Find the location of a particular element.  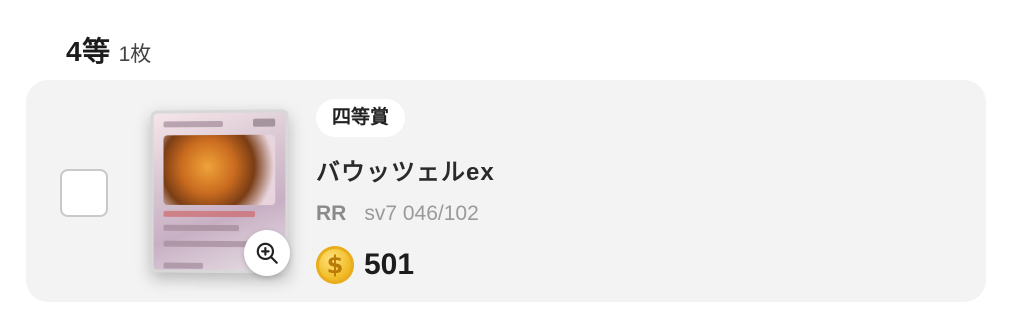

tier-label: 4等 is located at coordinates (88, 51).